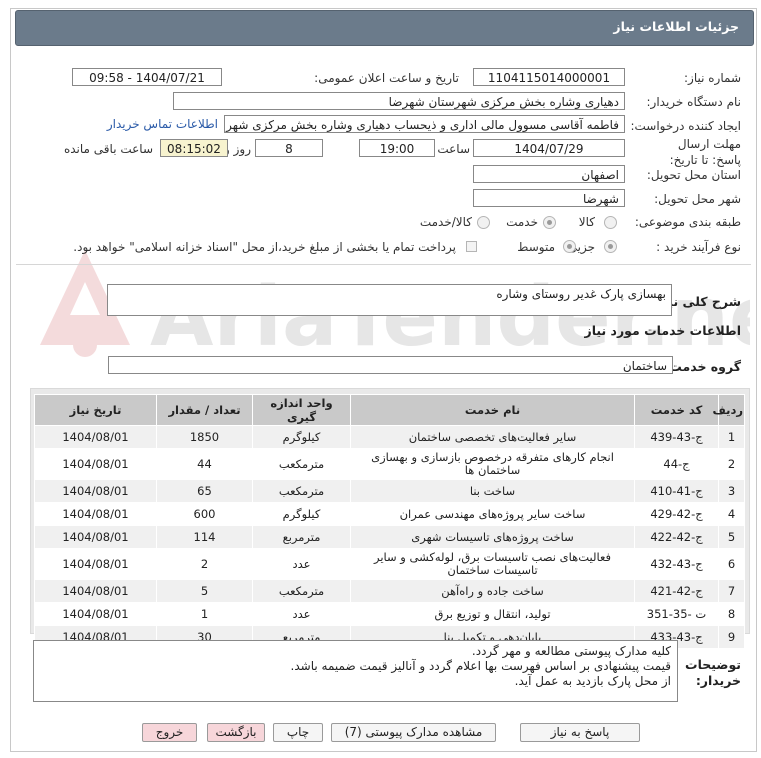 The image size is (761, 758). I want to click on deadline-time-field: 19:00, so click(397, 148).